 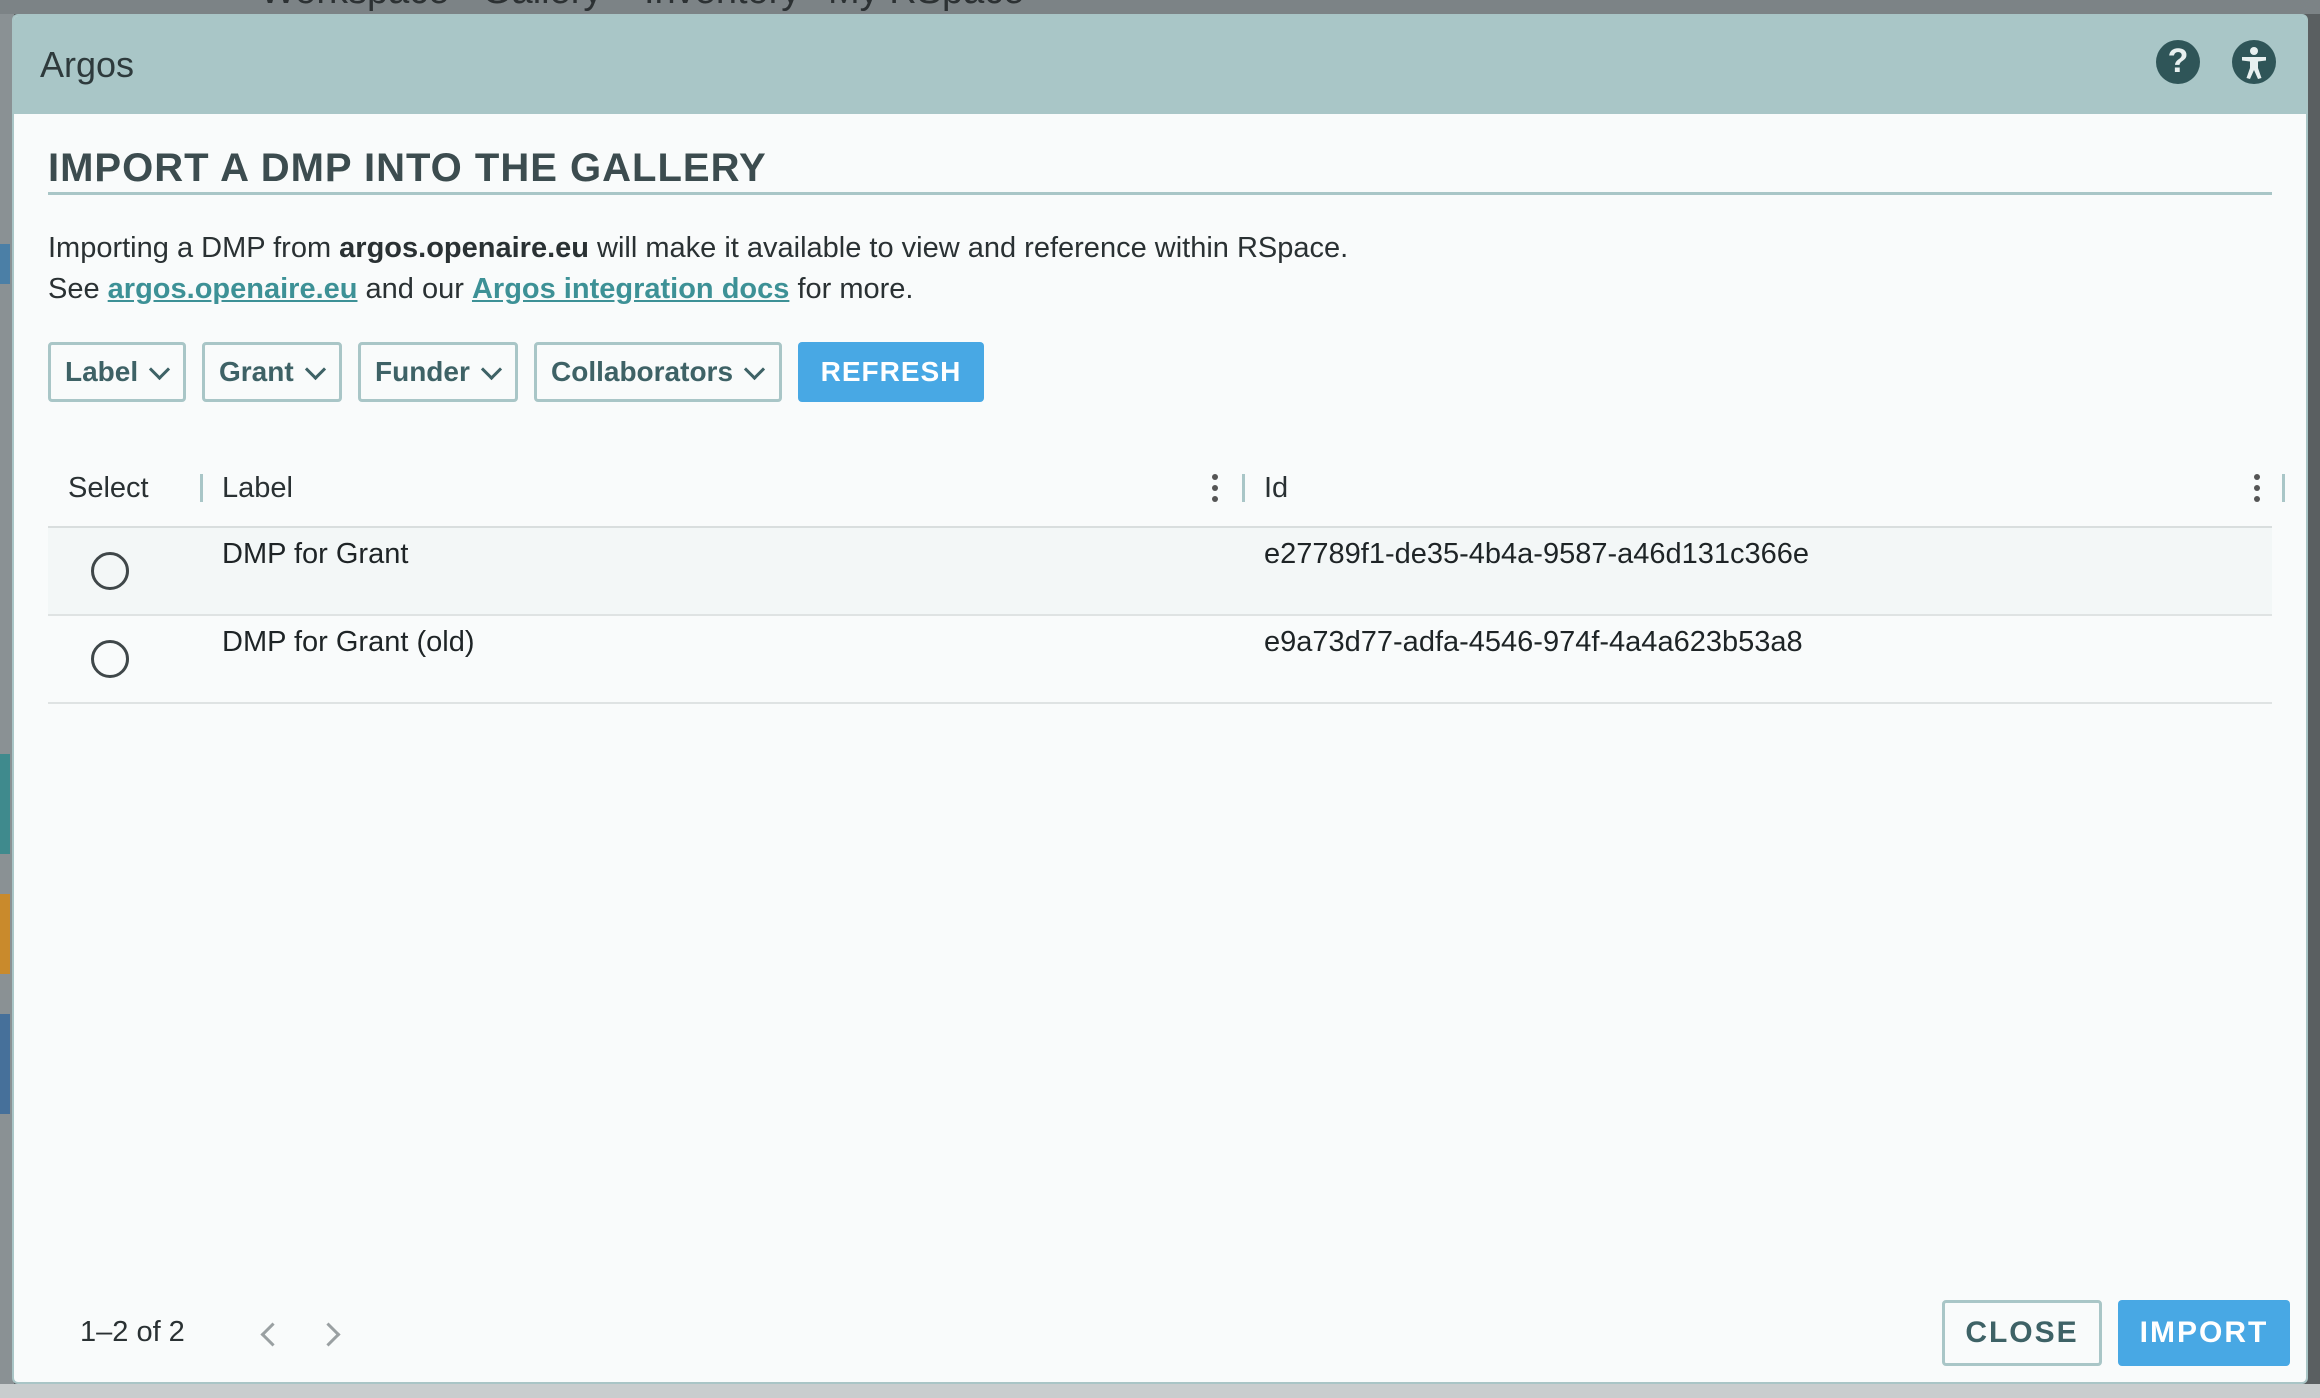 What do you see at coordinates (2204, 1333) in the screenshot?
I see `import-button: IMPORT` at bounding box center [2204, 1333].